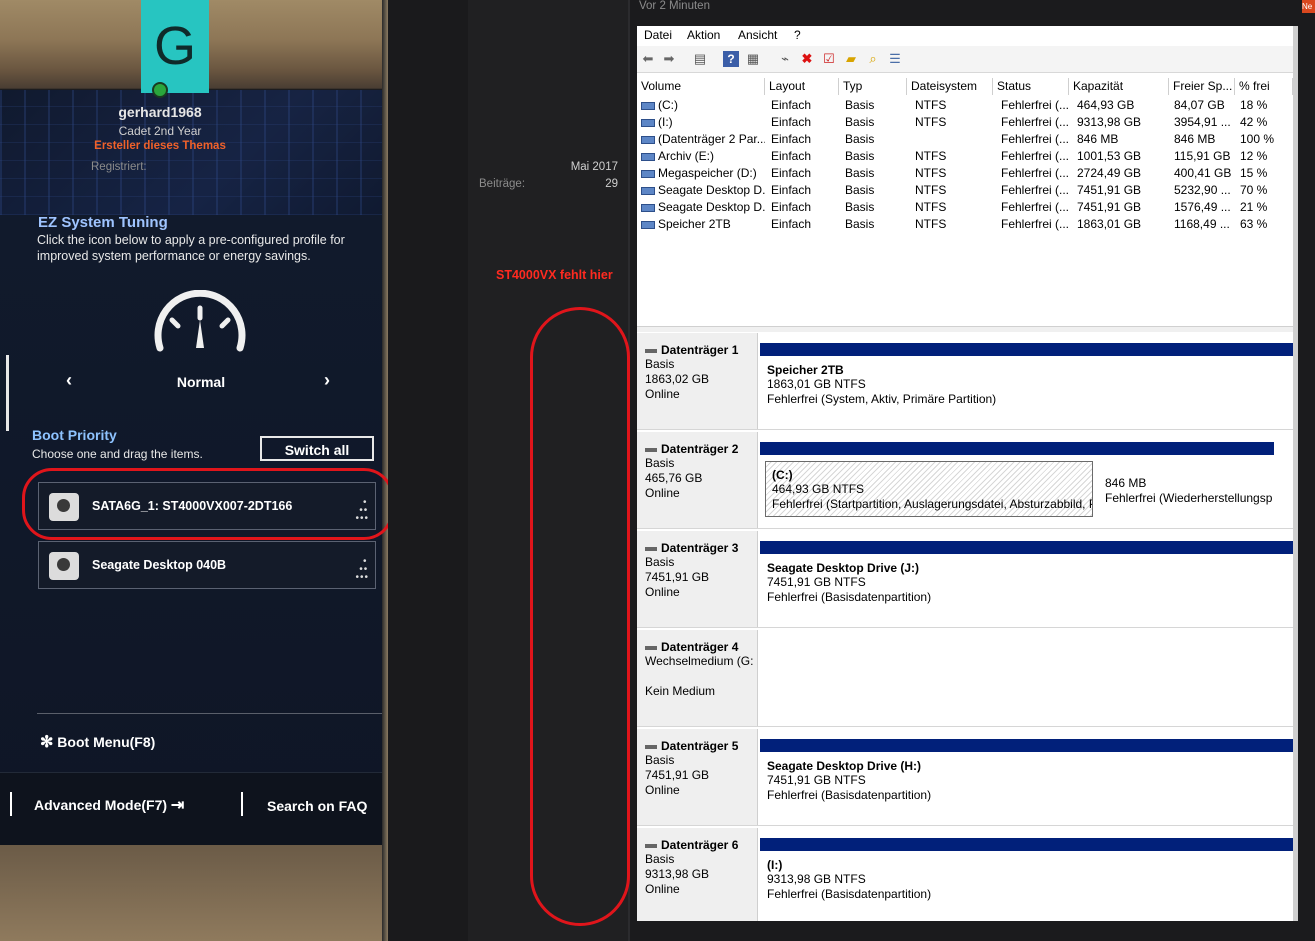 The height and width of the screenshot is (941, 1315). I want to click on forum-gutter, so click(428, 470).